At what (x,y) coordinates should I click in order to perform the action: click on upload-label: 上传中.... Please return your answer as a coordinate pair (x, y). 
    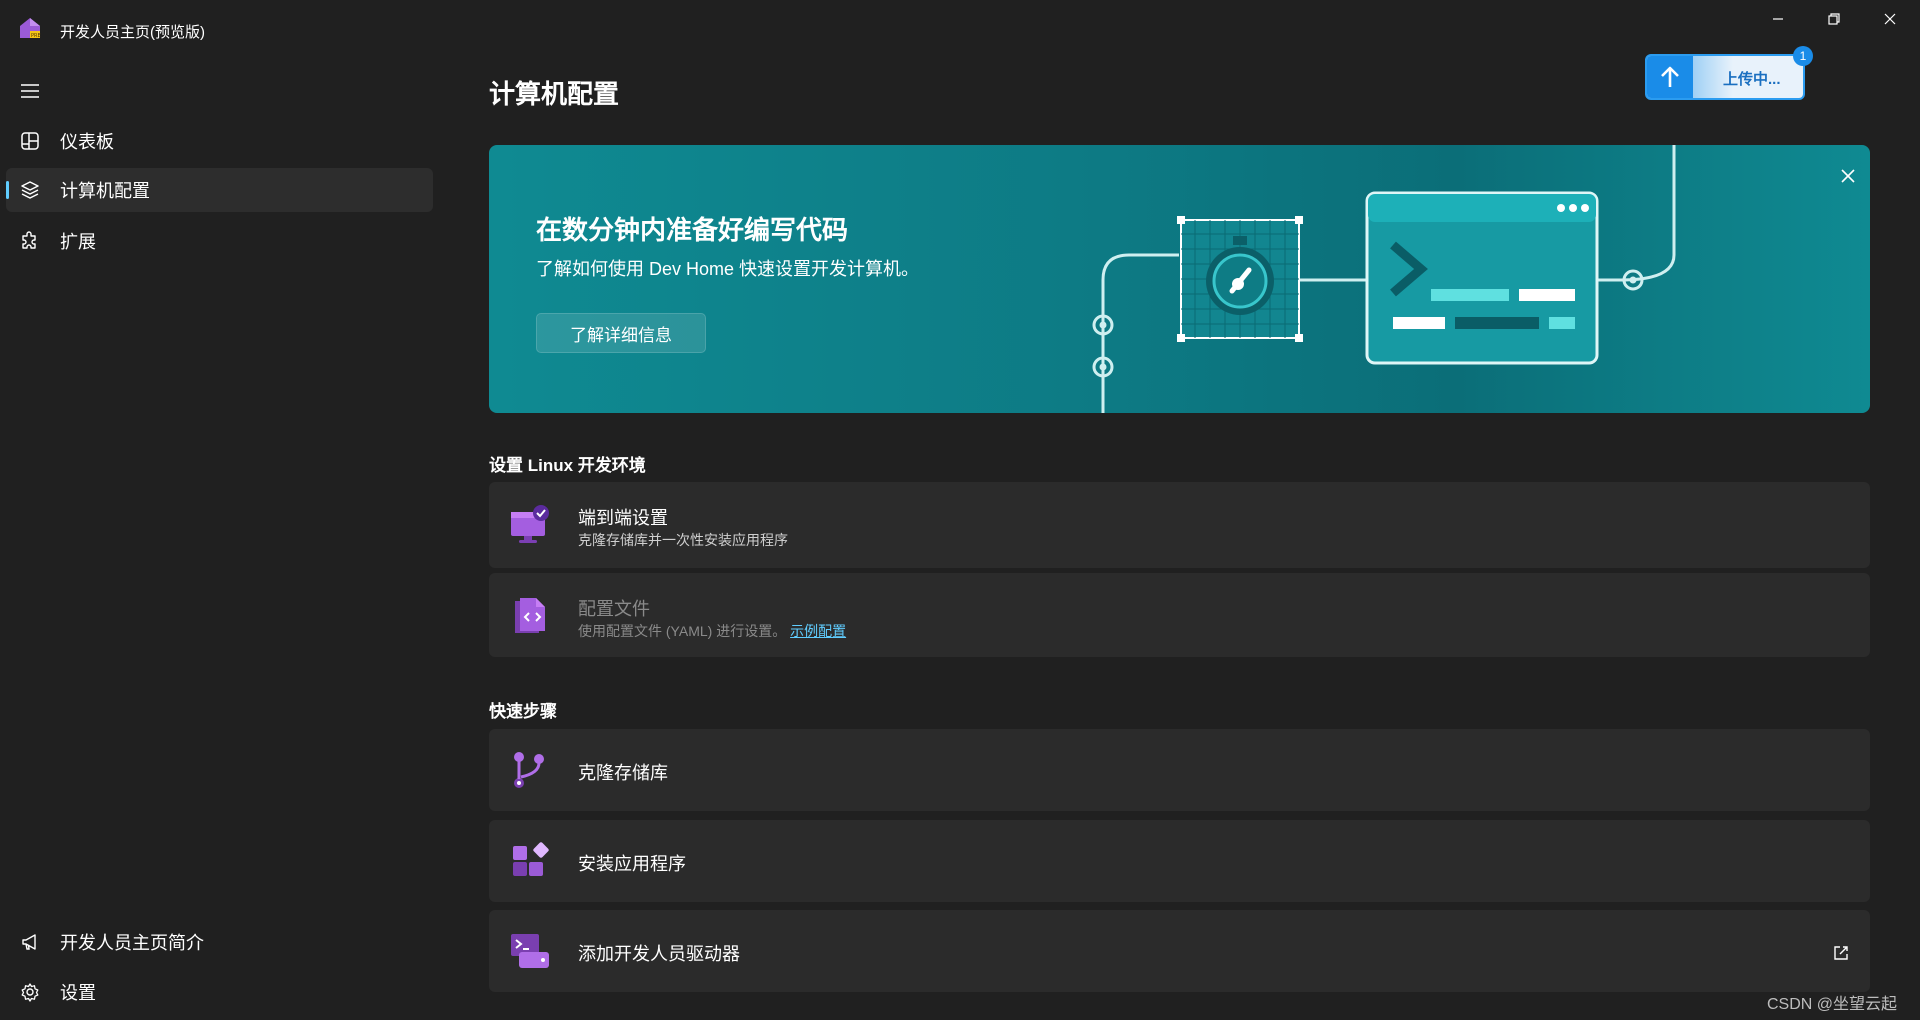
    Looking at the image, I should click on (1752, 79).